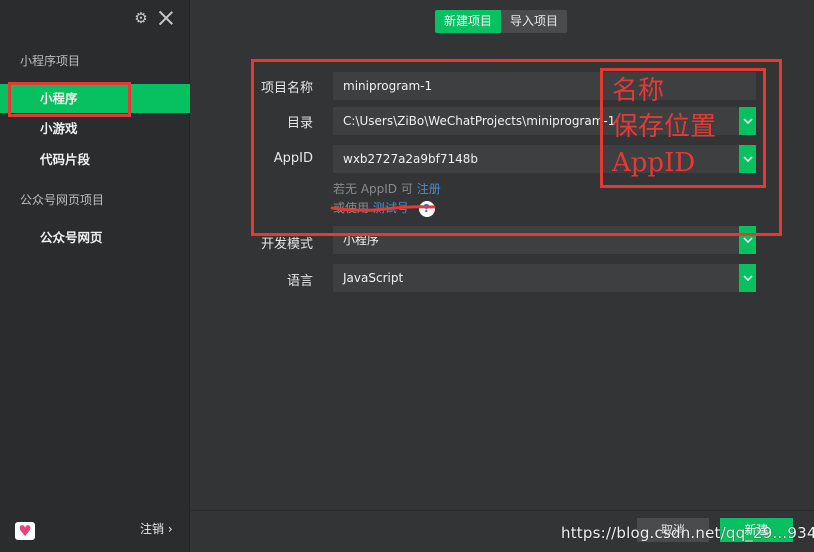 This screenshot has height=552, width=814. What do you see at coordinates (299, 281) in the screenshot?
I see `language-label: 语言` at bounding box center [299, 281].